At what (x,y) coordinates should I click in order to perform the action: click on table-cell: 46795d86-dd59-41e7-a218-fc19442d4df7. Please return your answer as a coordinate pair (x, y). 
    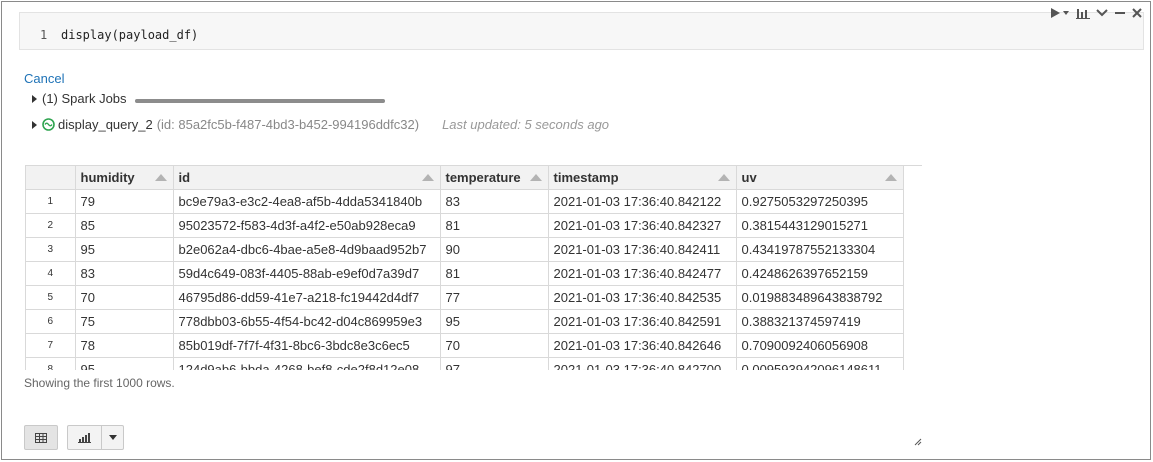
    Looking at the image, I should click on (307, 297).